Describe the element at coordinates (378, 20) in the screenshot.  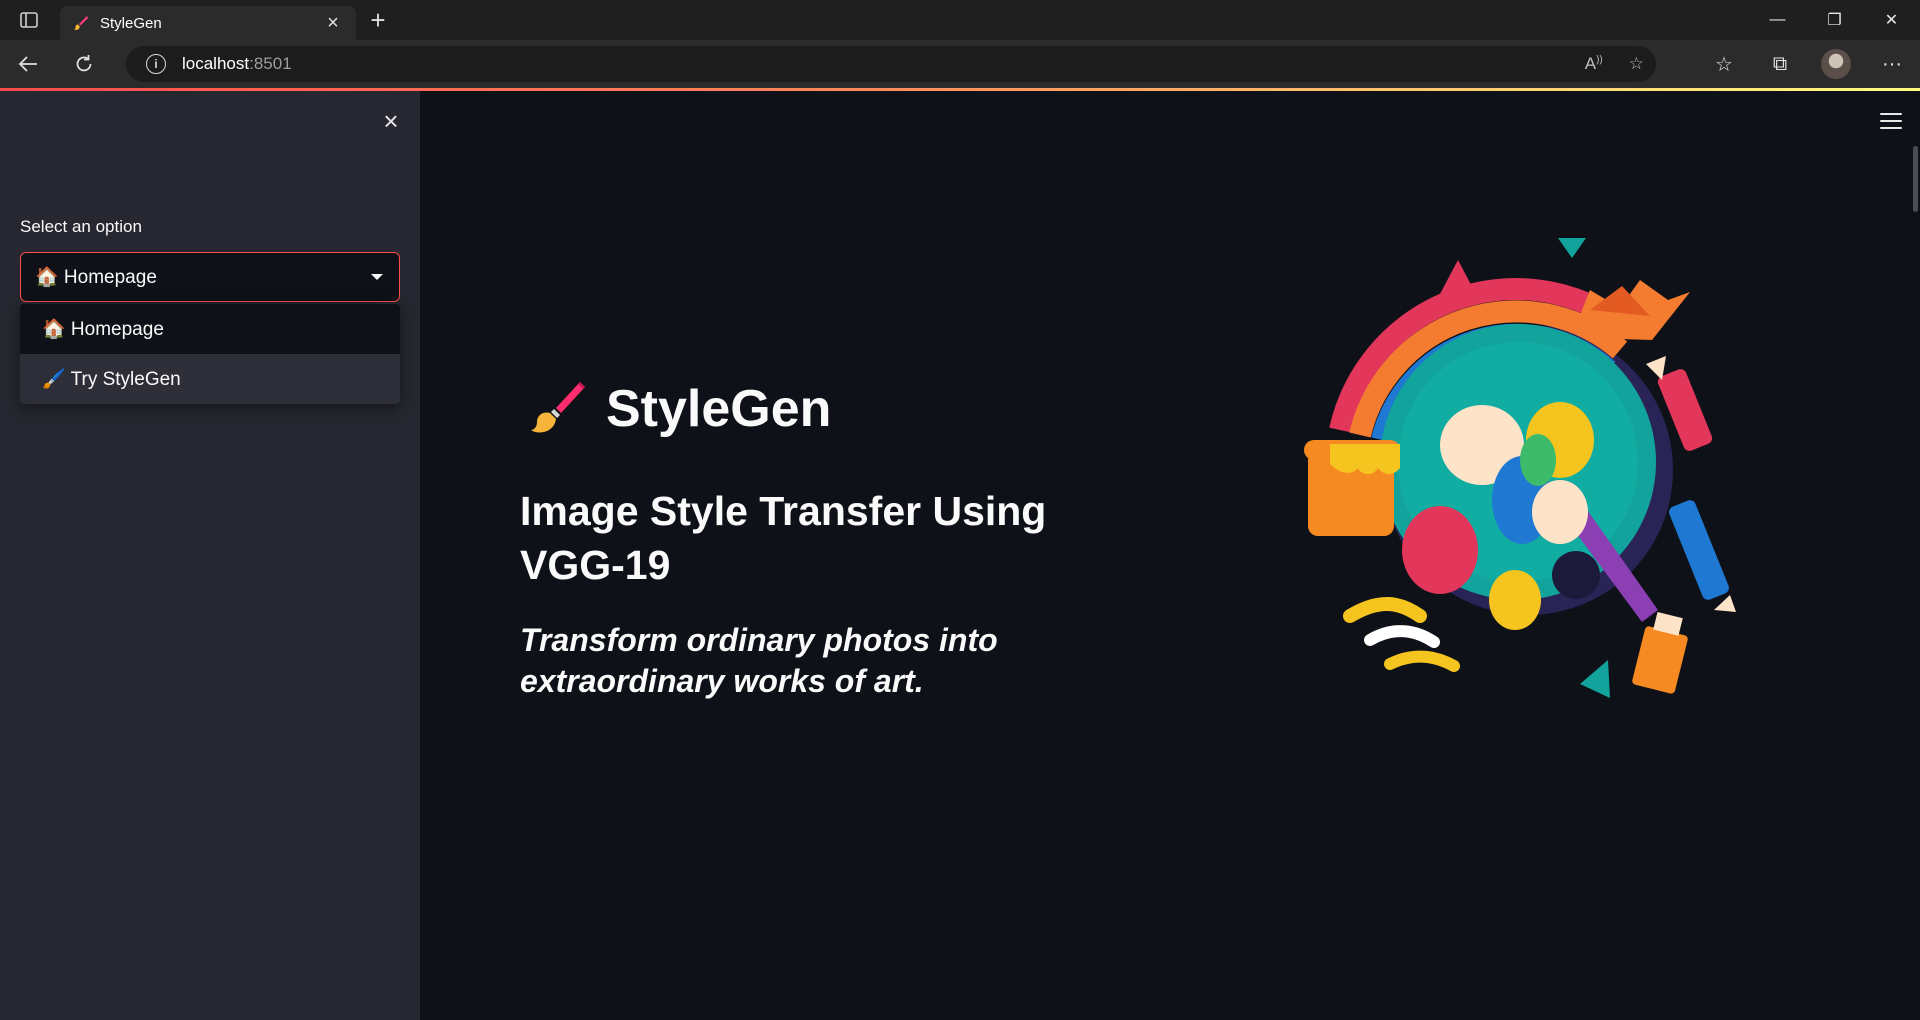
I see `new-tab-button: +` at that location.